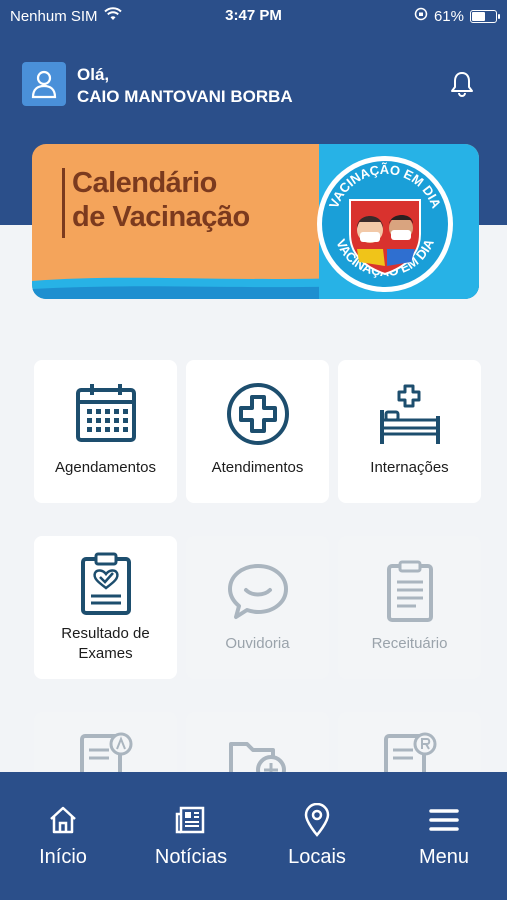 This screenshot has width=507, height=900. What do you see at coordinates (257, 591) in the screenshot?
I see `chat-bubble-icon` at bounding box center [257, 591].